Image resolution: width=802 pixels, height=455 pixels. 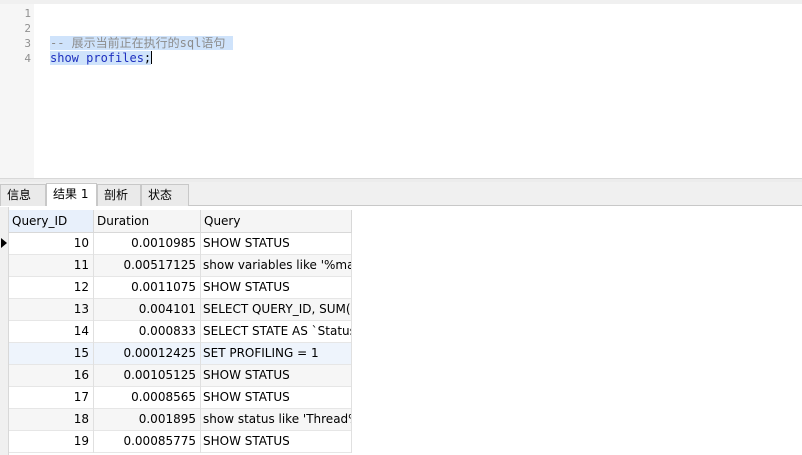 I want to click on table-row: 10 0.0010985 SHOW STATUS, so click(x=180, y=244).